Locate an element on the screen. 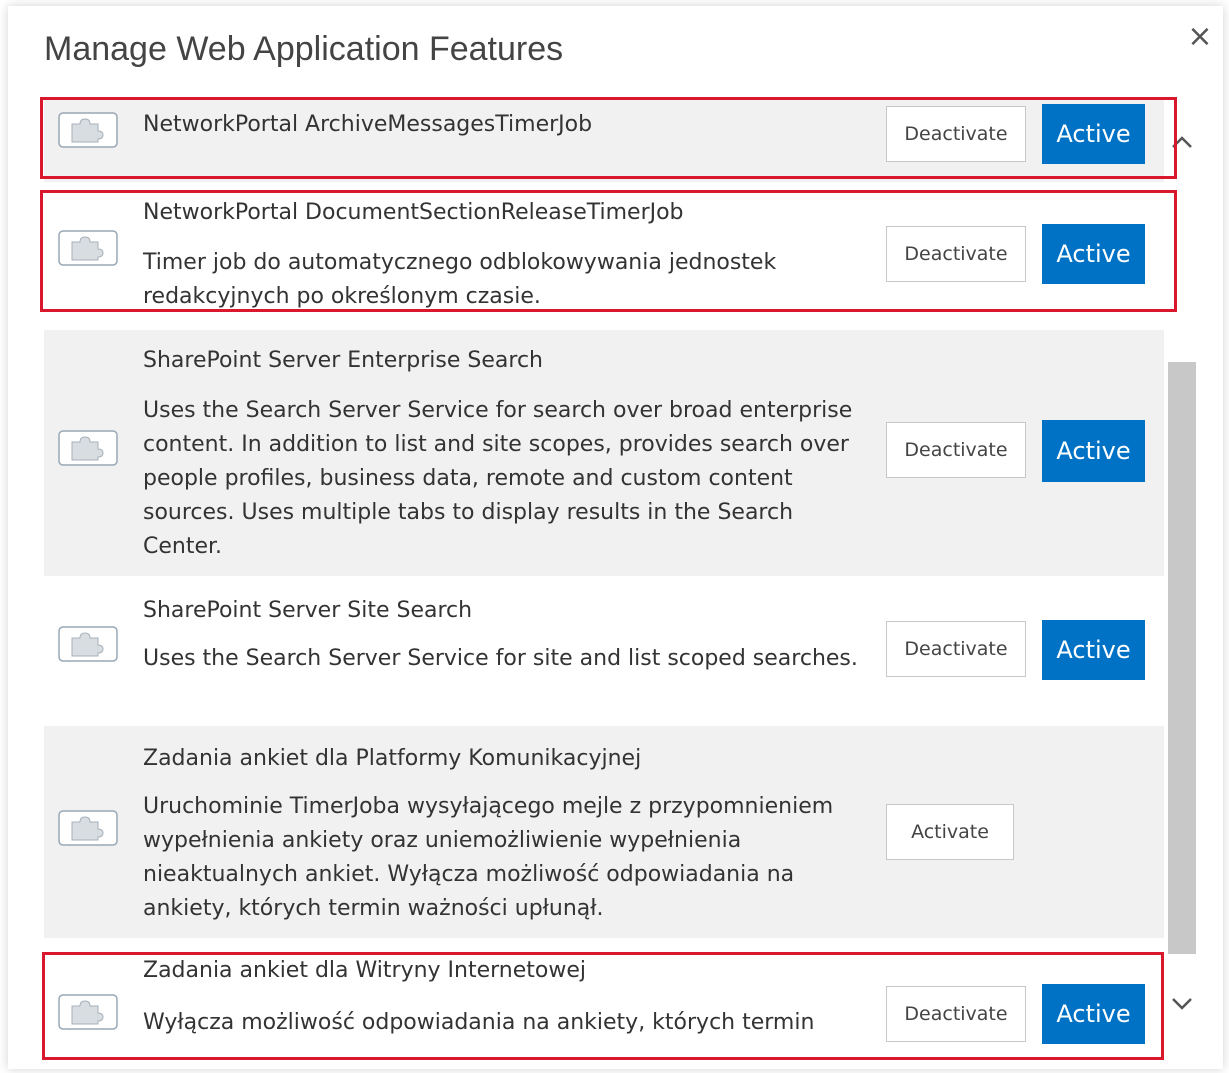 Image resolution: width=1229 pixels, height=1073 pixels. dialog-title: Manage Web Application Features is located at coordinates (304, 49).